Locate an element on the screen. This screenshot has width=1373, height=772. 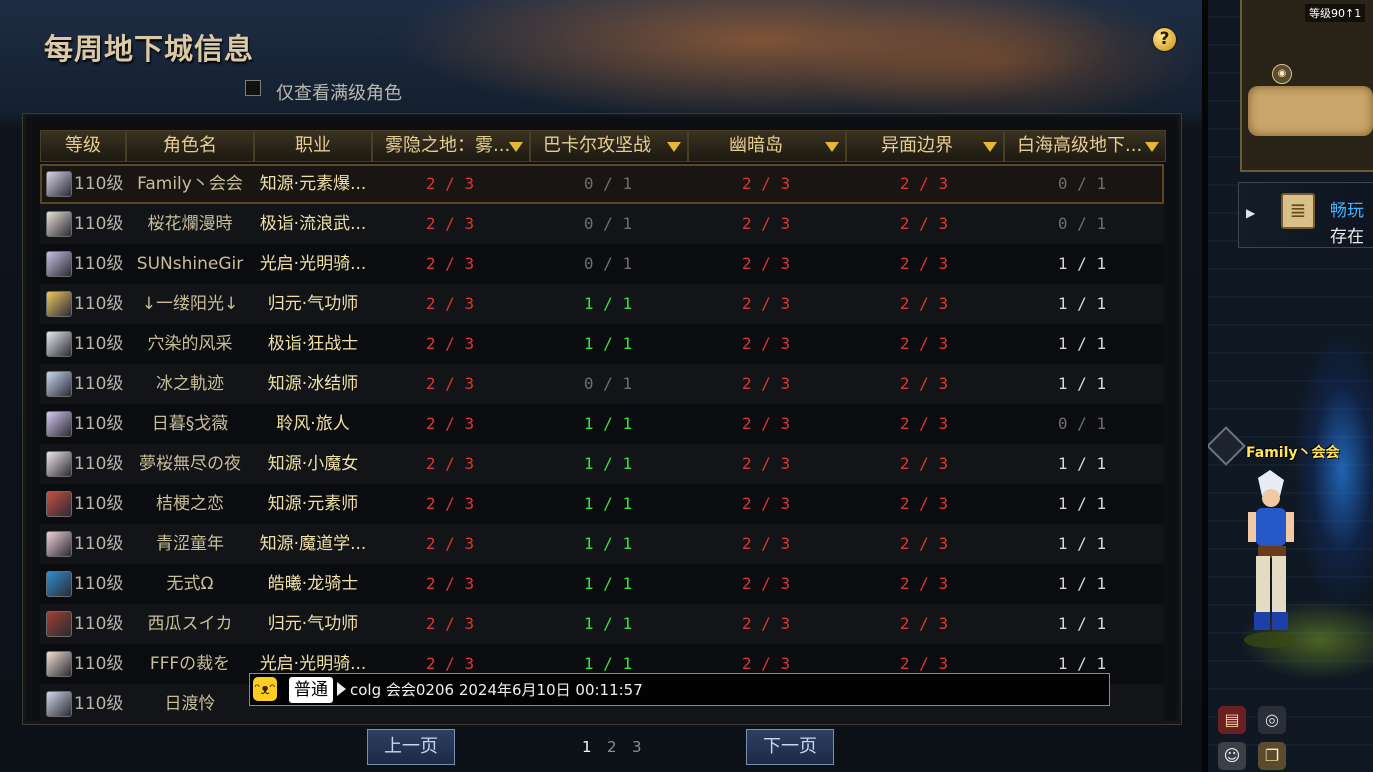
camera-icon: ◎ is located at coordinates (1272, 720).